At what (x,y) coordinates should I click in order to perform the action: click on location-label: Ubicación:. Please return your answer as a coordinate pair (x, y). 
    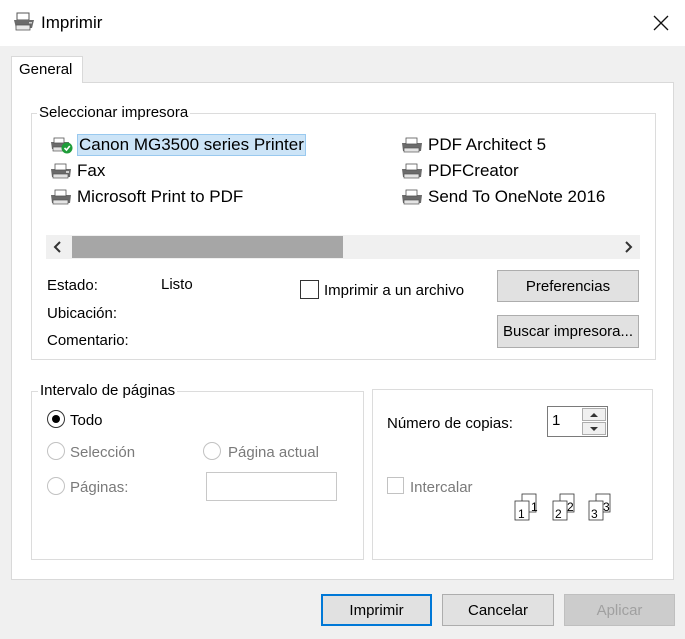
    Looking at the image, I should click on (82, 313).